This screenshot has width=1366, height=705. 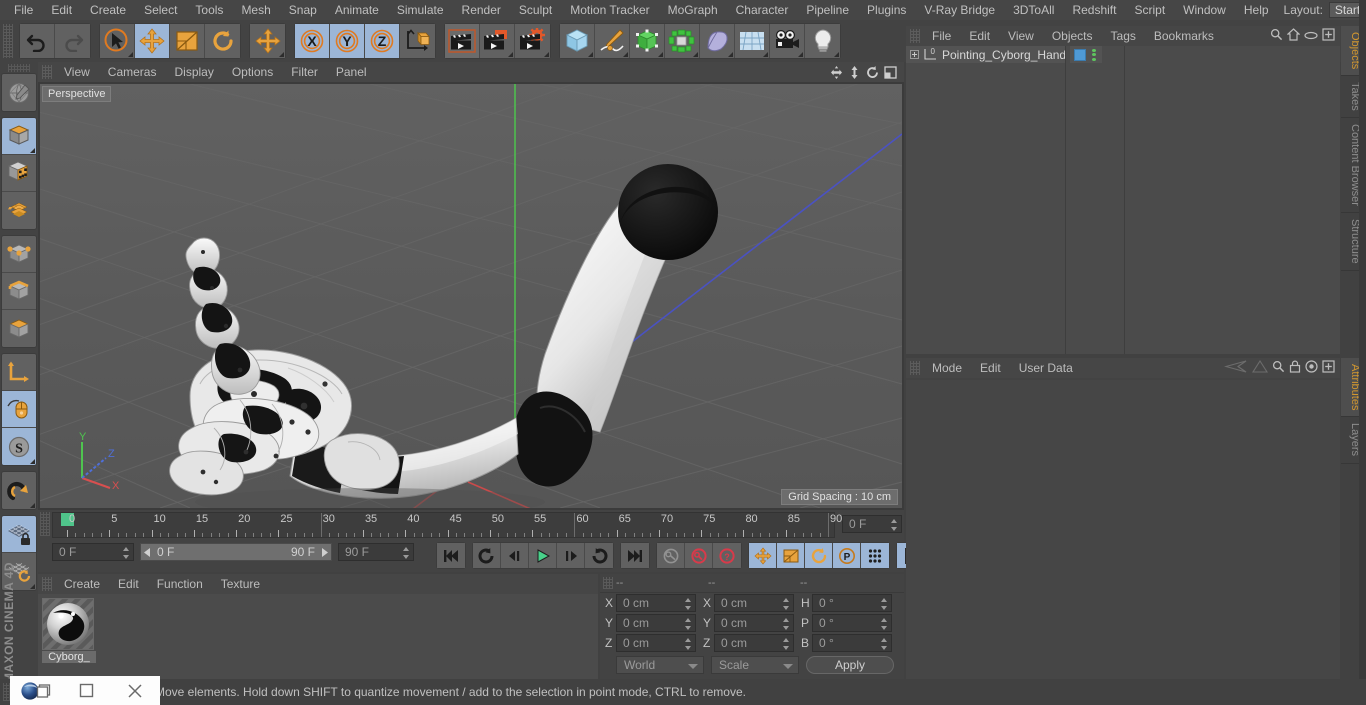 What do you see at coordinates (1080, 54) in the screenshot?
I see `texture-tag-icon` at bounding box center [1080, 54].